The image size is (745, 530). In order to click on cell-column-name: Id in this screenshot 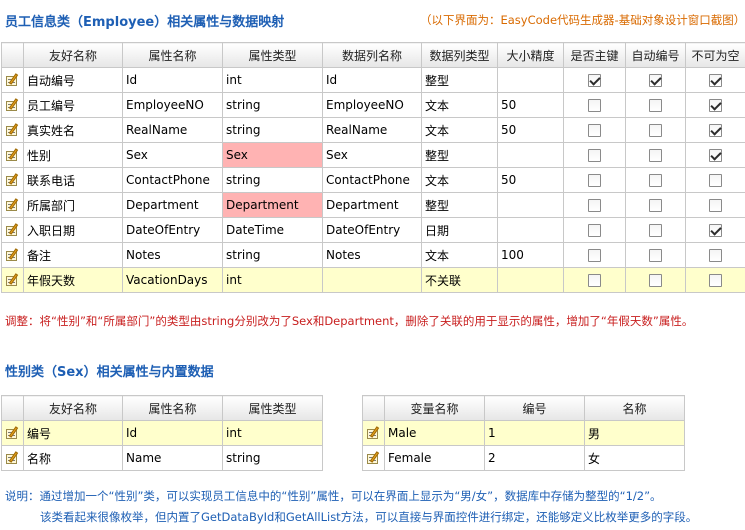, I will do `click(372, 80)`.